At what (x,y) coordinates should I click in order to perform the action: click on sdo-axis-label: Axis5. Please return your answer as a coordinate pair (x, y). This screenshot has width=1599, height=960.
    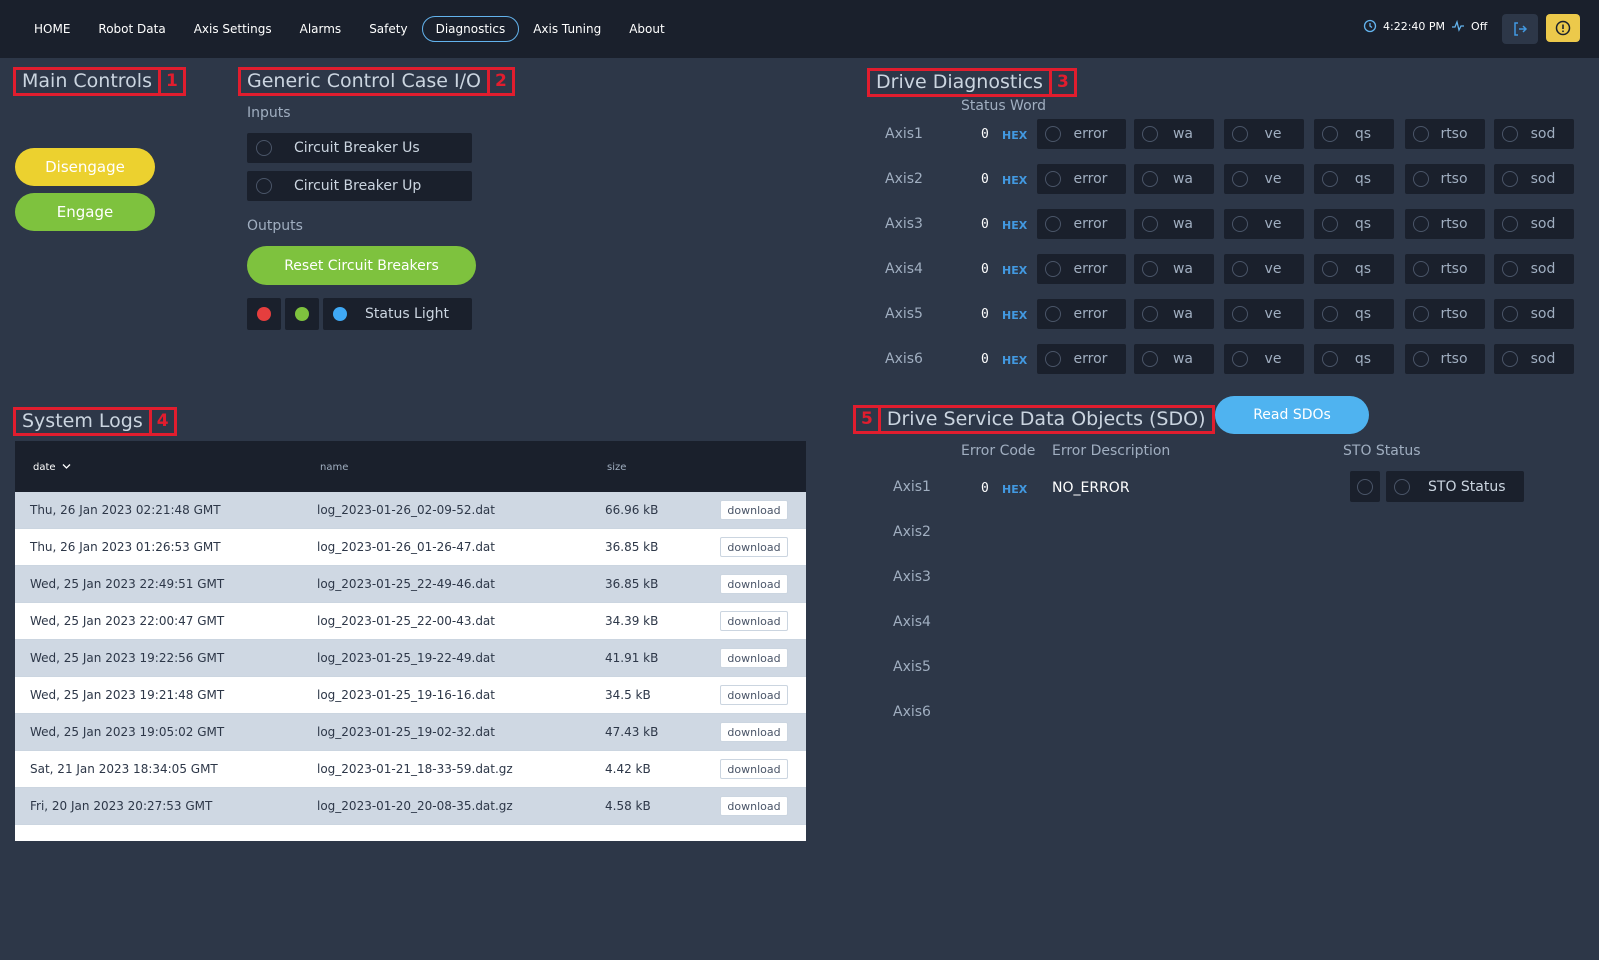
    Looking at the image, I should click on (912, 667).